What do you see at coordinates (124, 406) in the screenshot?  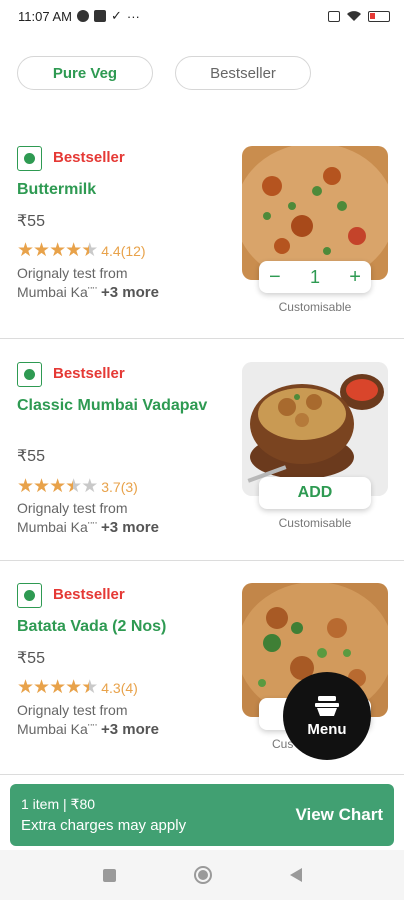 I see `item-name: Classic Mumbai Vadapav` at bounding box center [124, 406].